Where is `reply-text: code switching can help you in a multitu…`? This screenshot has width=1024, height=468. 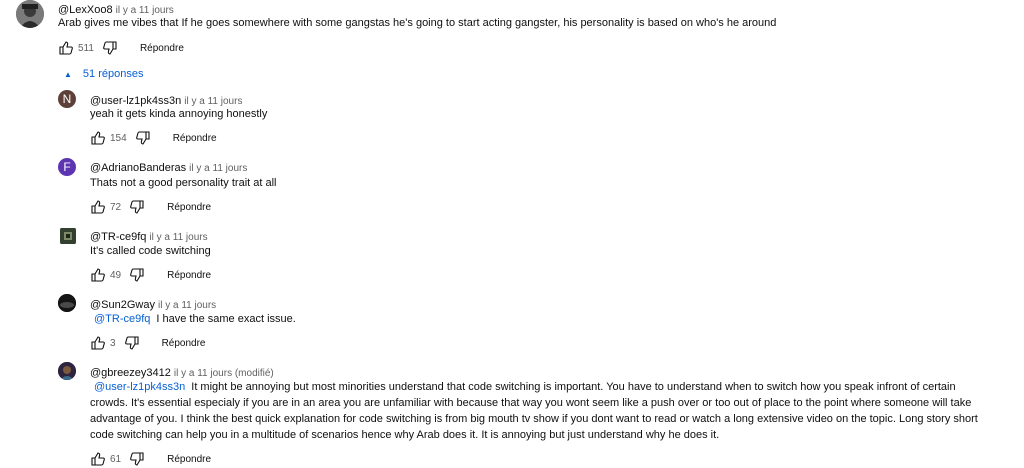
reply-text: code switching can help you in a multitu… is located at coordinates (405, 435).